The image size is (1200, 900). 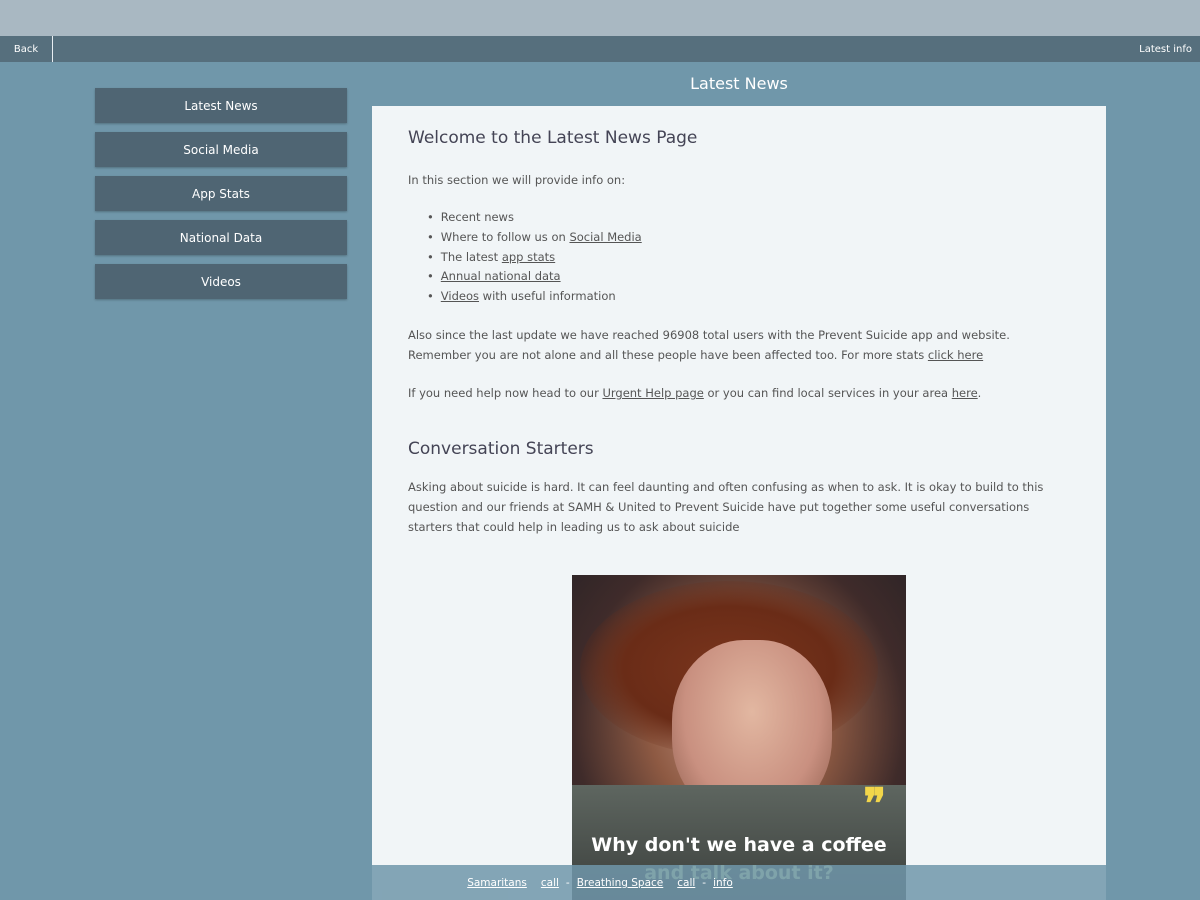 What do you see at coordinates (620, 883) in the screenshot?
I see `breathing-space-link: Breathing Space` at bounding box center [620, 883].